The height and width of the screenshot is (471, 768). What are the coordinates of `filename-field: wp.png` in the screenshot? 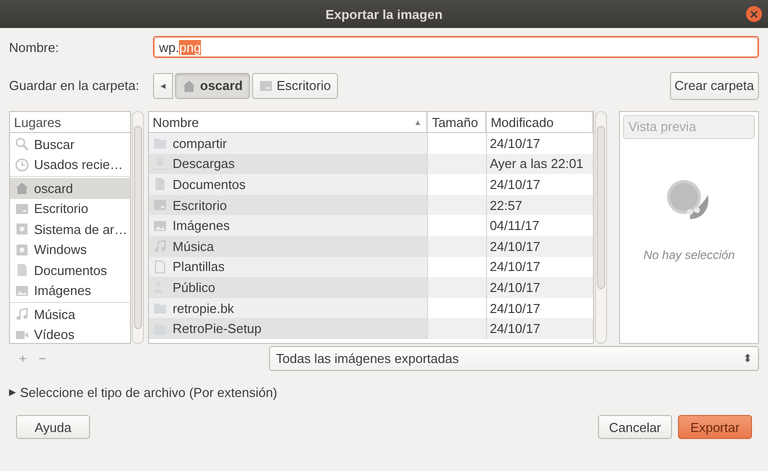 It's located at (456, 47).